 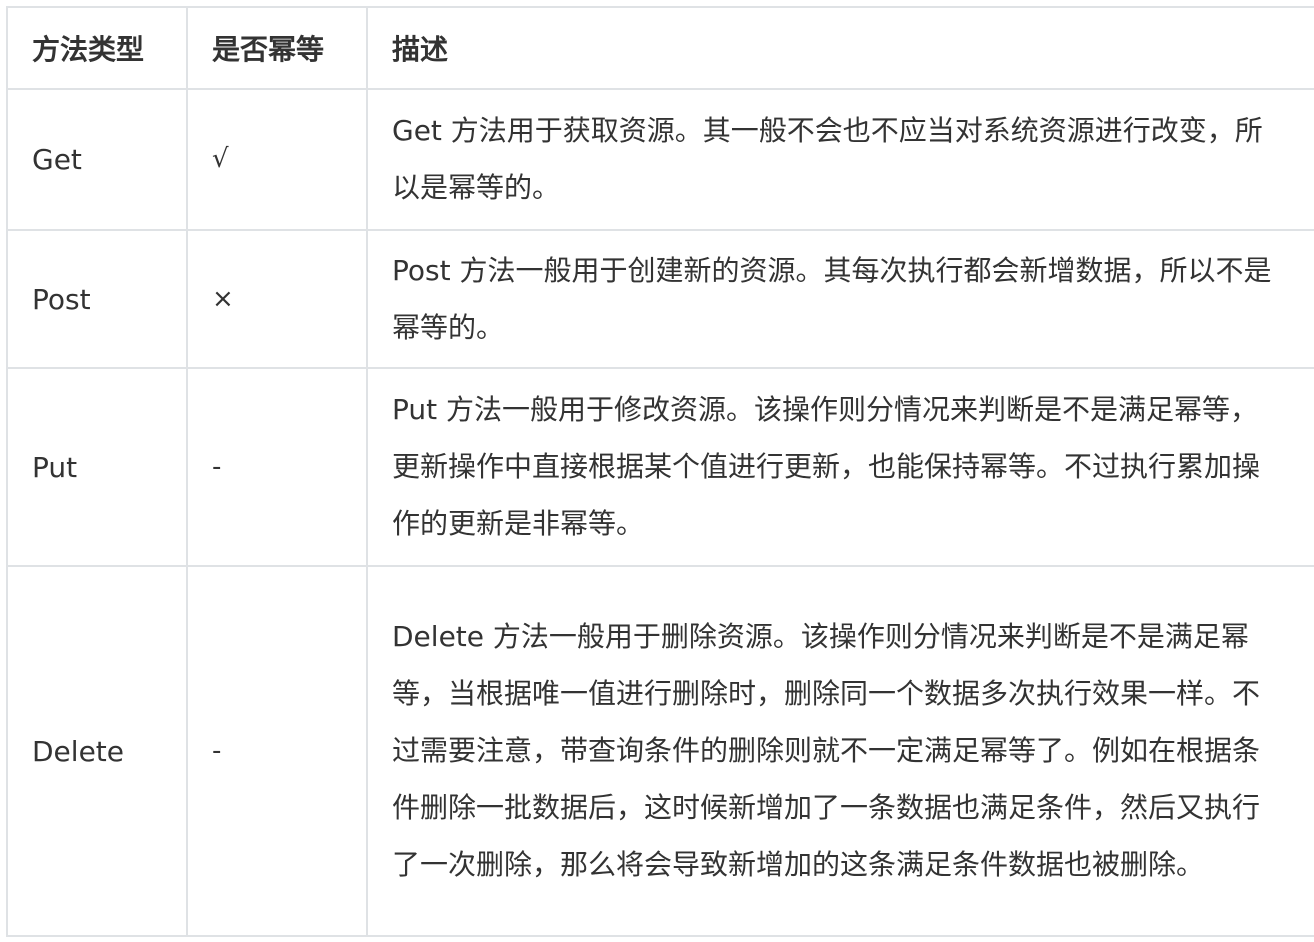 I want to click on cell-idempotent: √, so click(x=277, y=159).